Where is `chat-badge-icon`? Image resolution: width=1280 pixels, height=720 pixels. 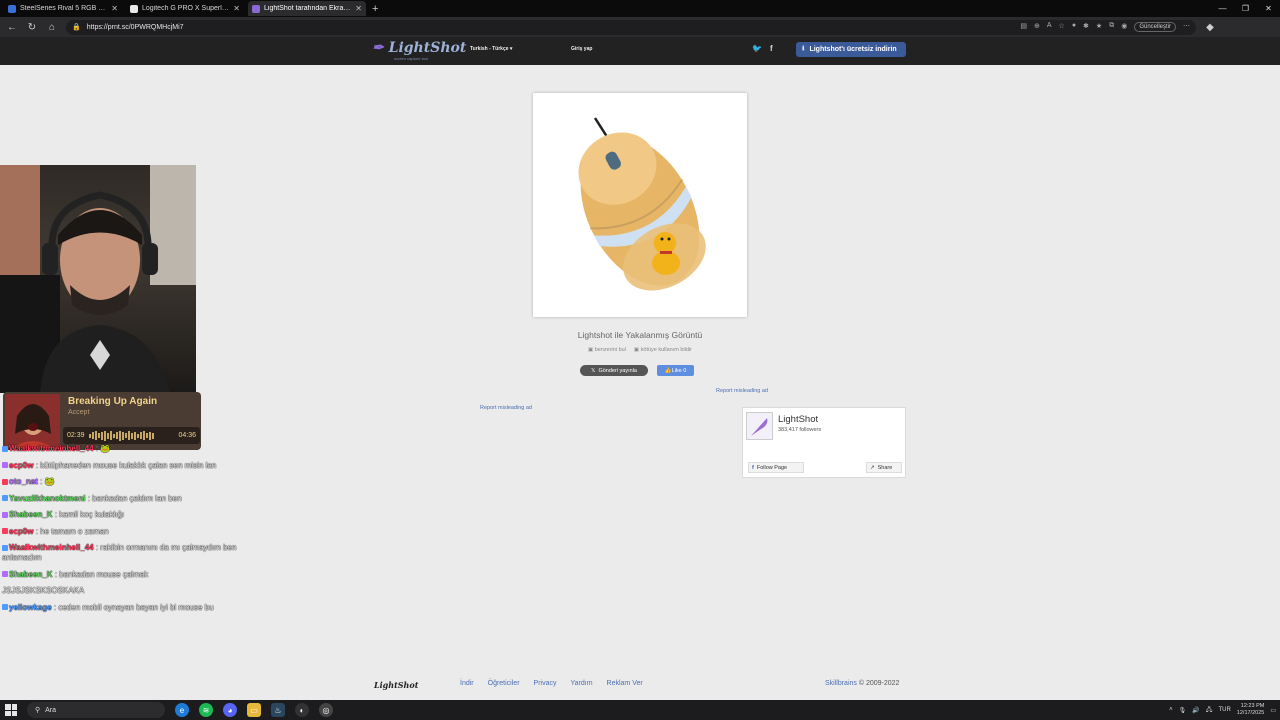 chat-badge-icon is located at coordinates (5, 481).